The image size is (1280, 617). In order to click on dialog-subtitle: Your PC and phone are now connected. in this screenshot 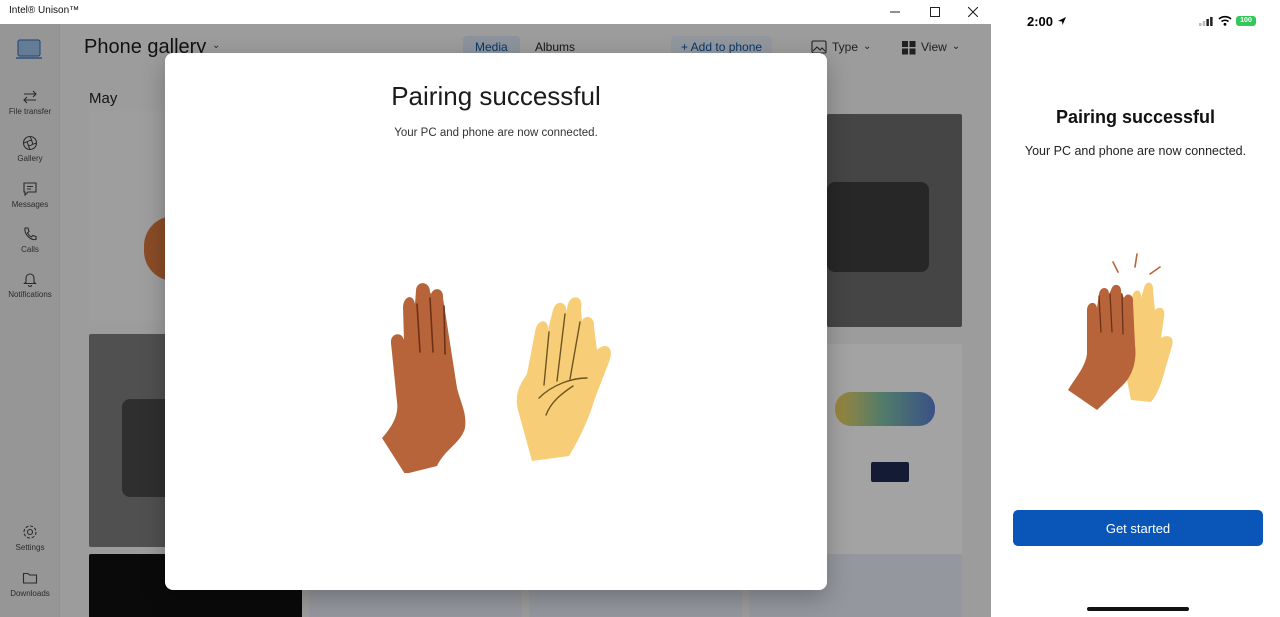, I will do `click(496, 133)`.